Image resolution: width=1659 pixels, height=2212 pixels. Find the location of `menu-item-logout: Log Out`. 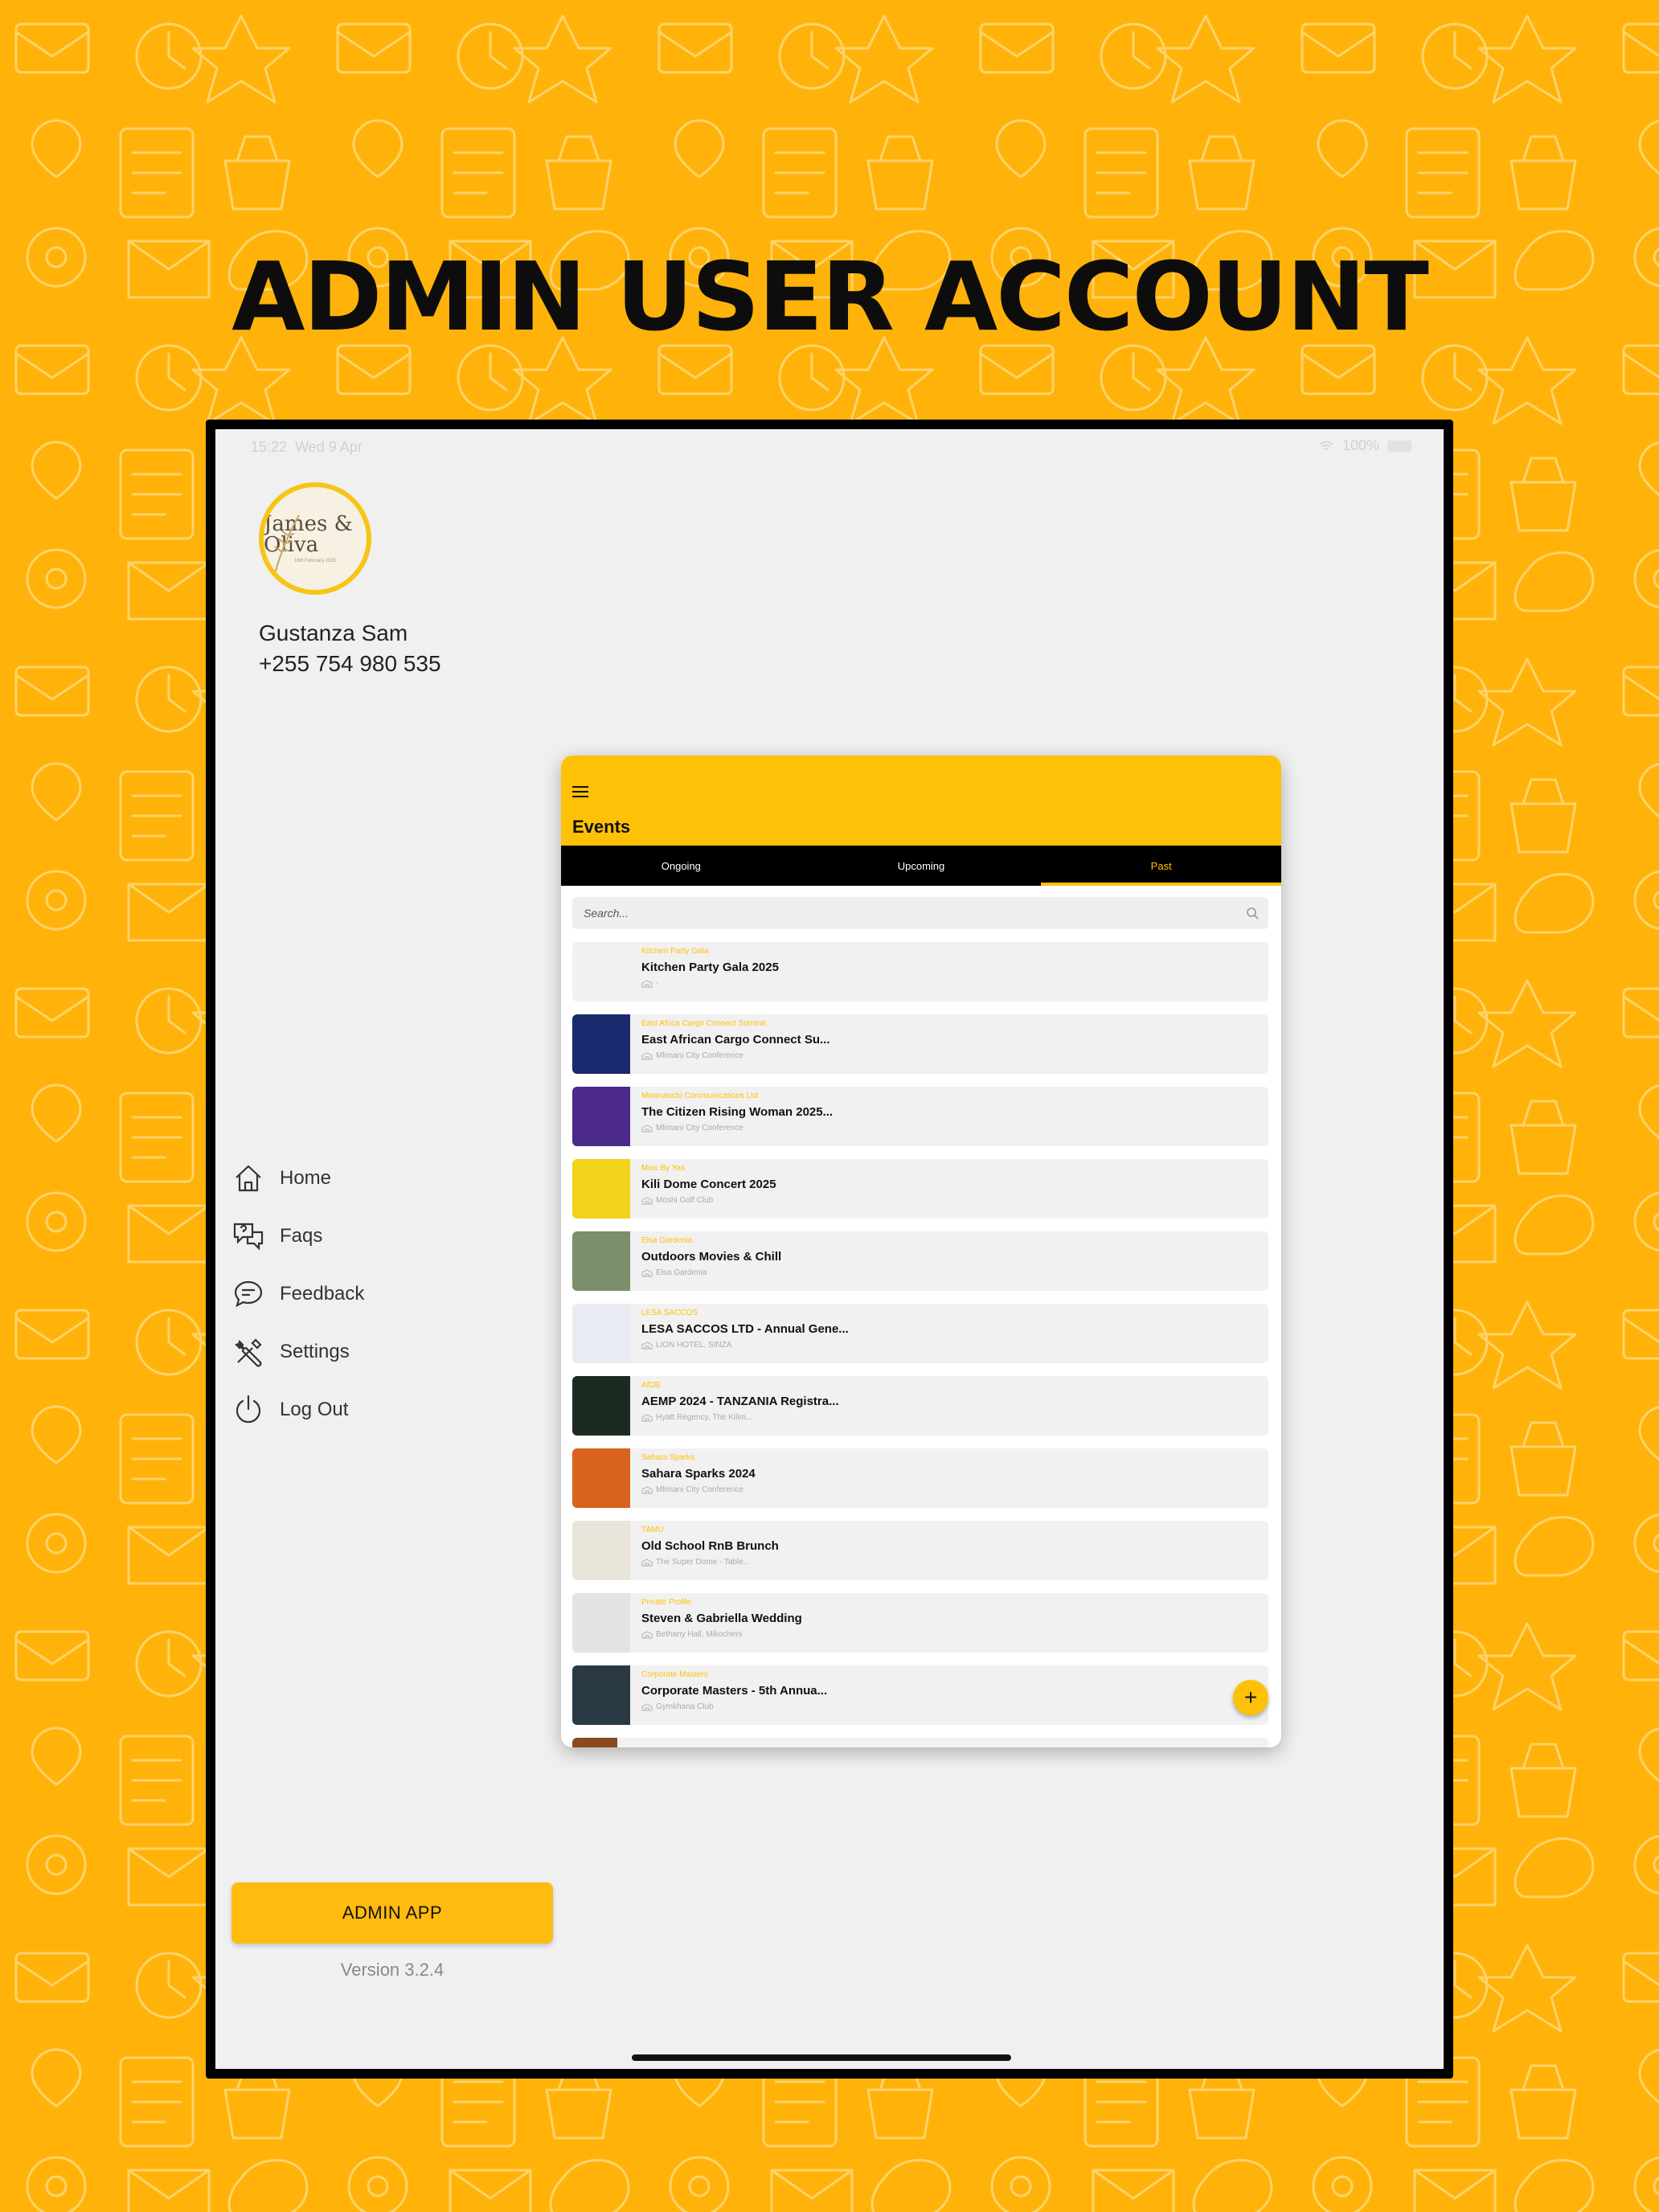

menu-item-logout: Log Out is located at coordinates (297, 1410).